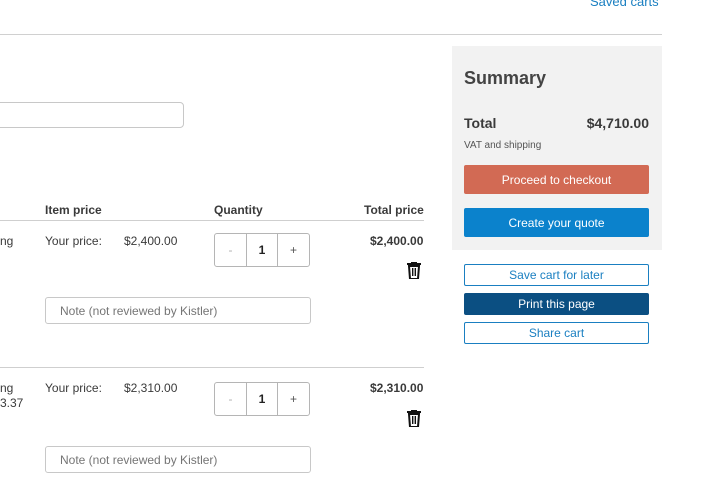  Describe the element at coordinates (505, 78) in the screenshot. I see `summary-title: Summary` at that location.